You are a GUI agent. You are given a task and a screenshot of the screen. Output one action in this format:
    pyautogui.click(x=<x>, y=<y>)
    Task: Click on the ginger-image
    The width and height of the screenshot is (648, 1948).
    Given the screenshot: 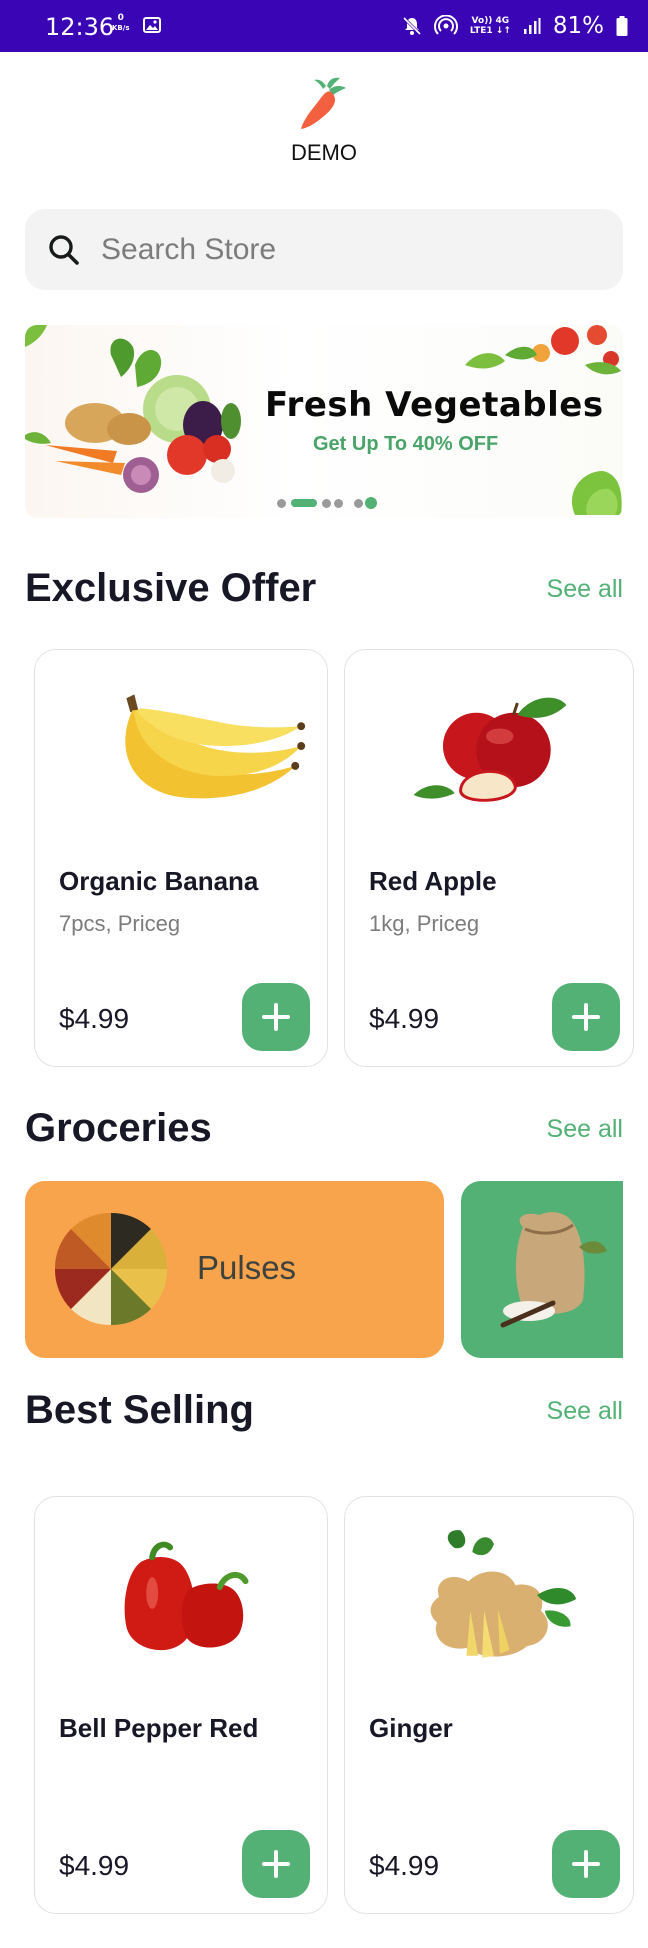 What is the action you would take?
    pyautogui.click(x=503, y=1594)
    